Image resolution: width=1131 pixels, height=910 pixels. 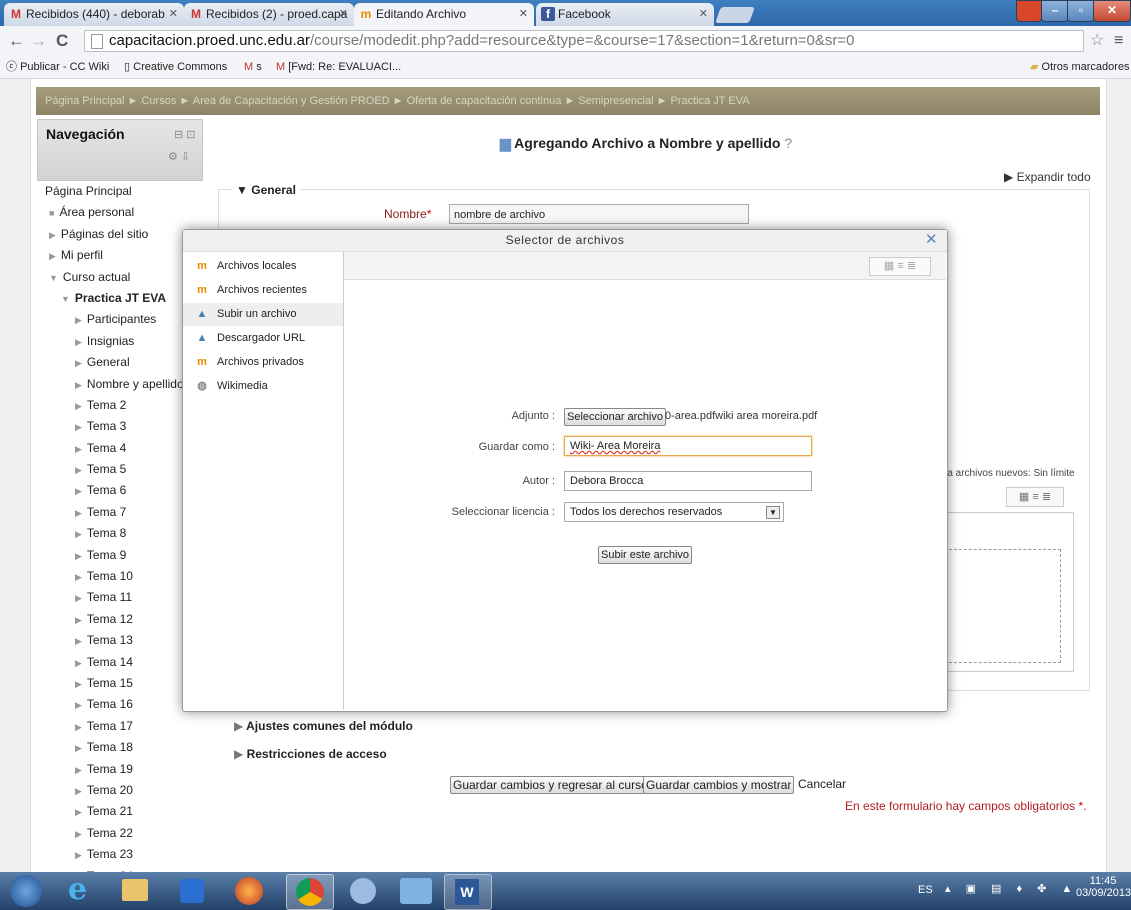 What do you see at coordinates (615, 417) in the screenshot?
I see `choose-file-button: Seleccionar archivo` at bounding box center [615, 417].